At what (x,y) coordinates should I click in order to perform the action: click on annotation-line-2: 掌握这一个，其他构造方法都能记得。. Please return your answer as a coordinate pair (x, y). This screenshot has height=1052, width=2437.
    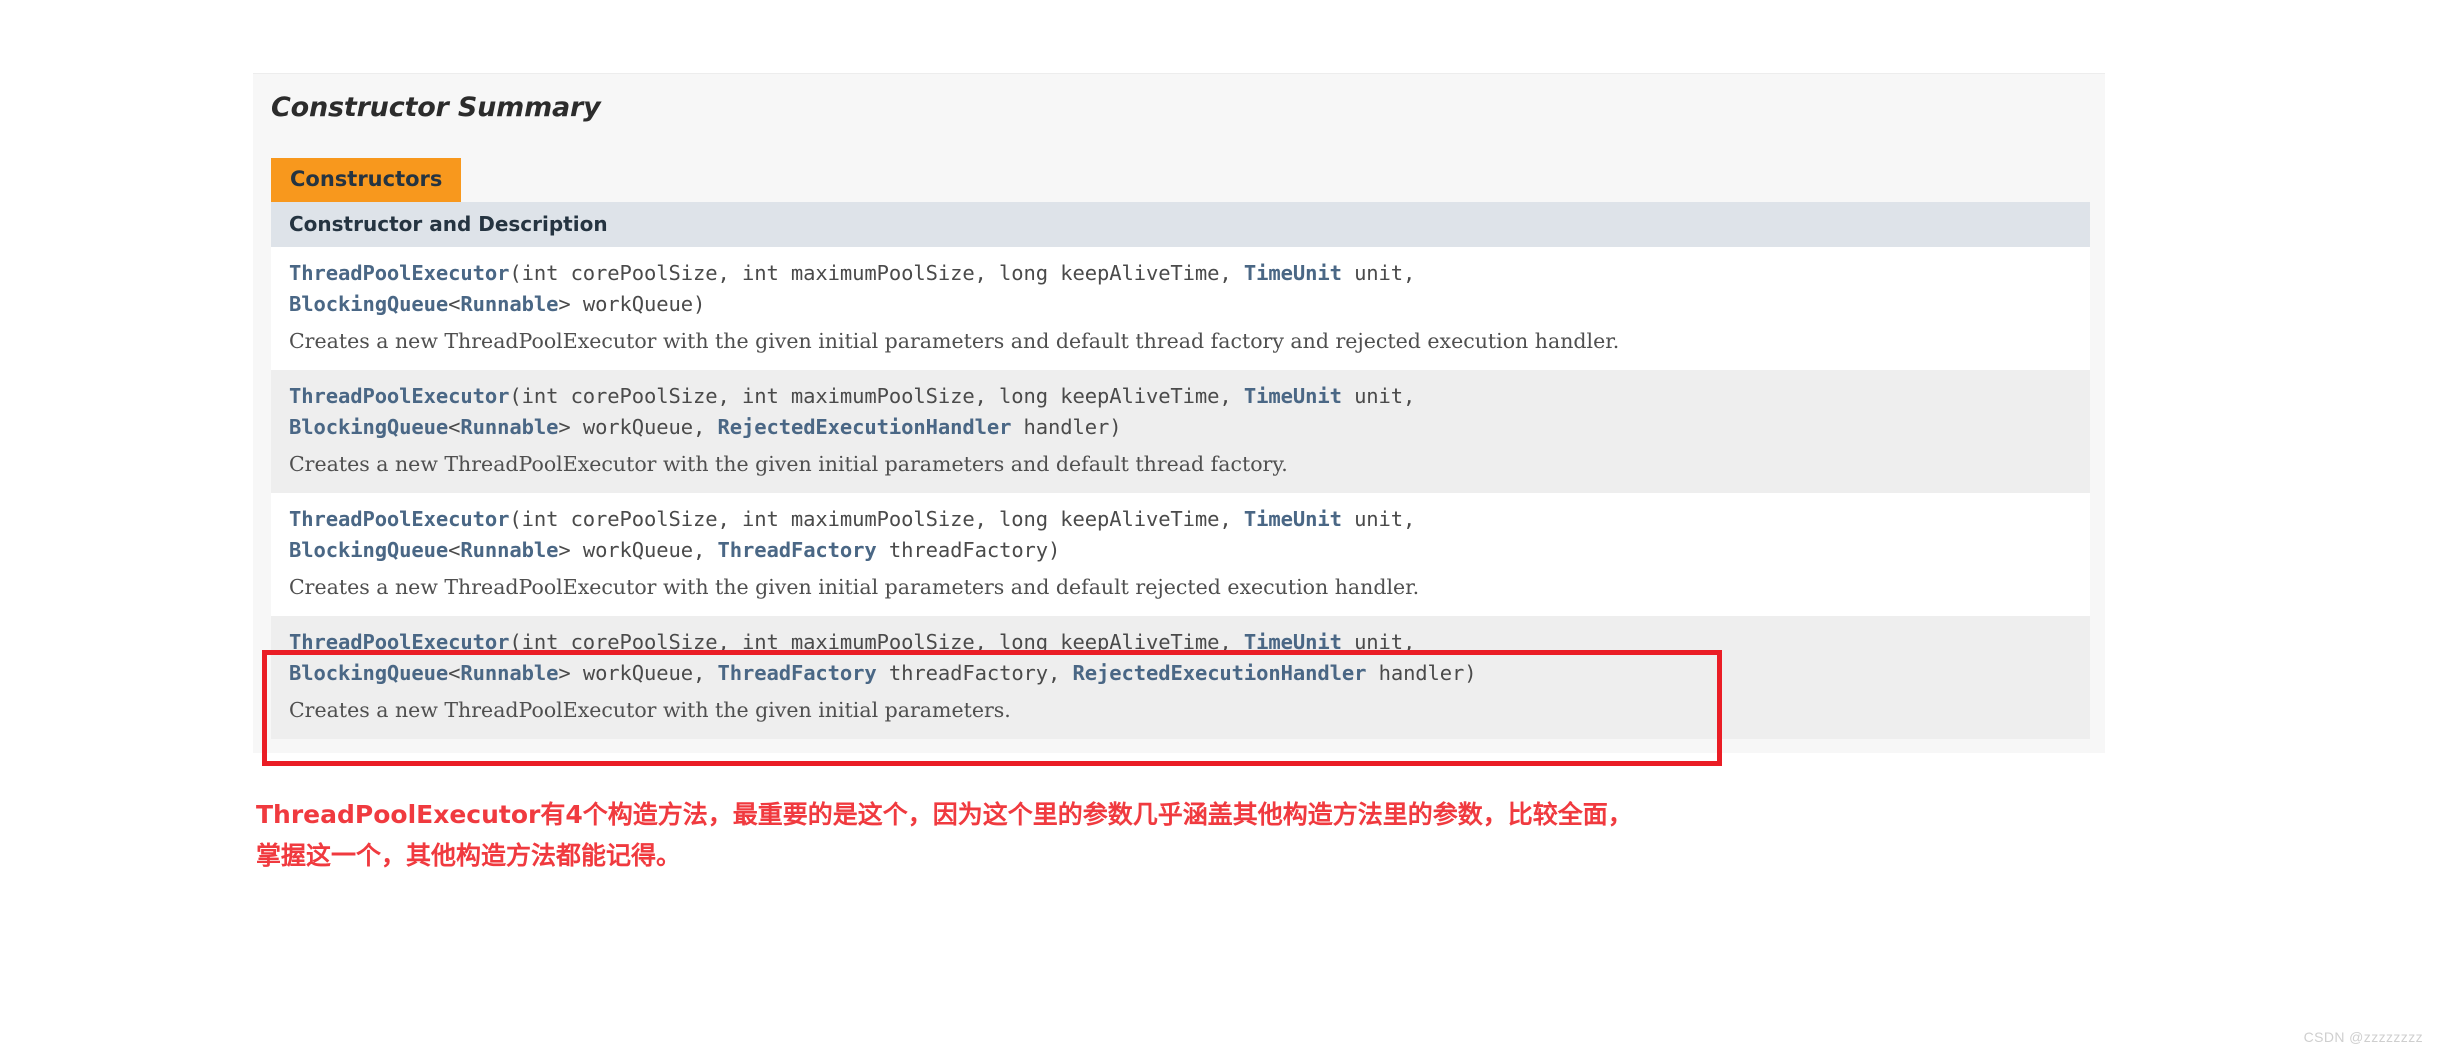
    Looking at the image, I should click on (469, 855).